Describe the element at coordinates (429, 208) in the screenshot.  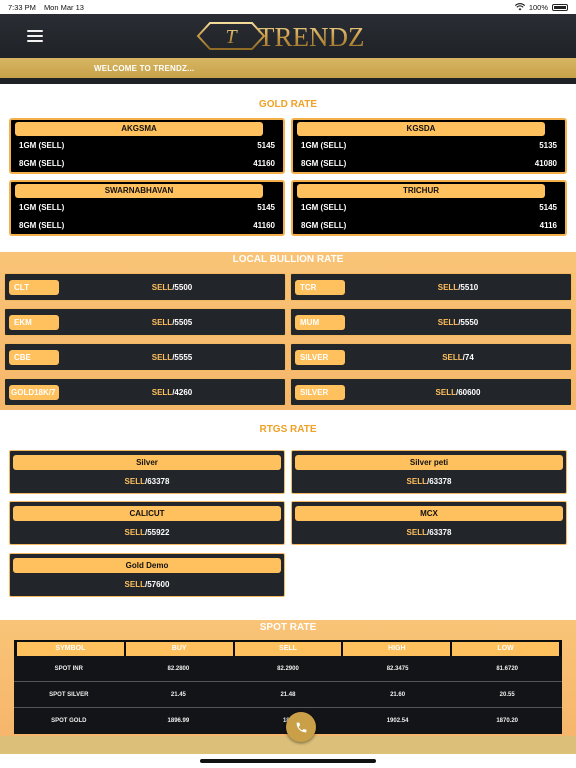
I see `gold-card-trichur: TRICHUR 1GM (SELL) 5145 8GM (SELL) 4116` at that location.